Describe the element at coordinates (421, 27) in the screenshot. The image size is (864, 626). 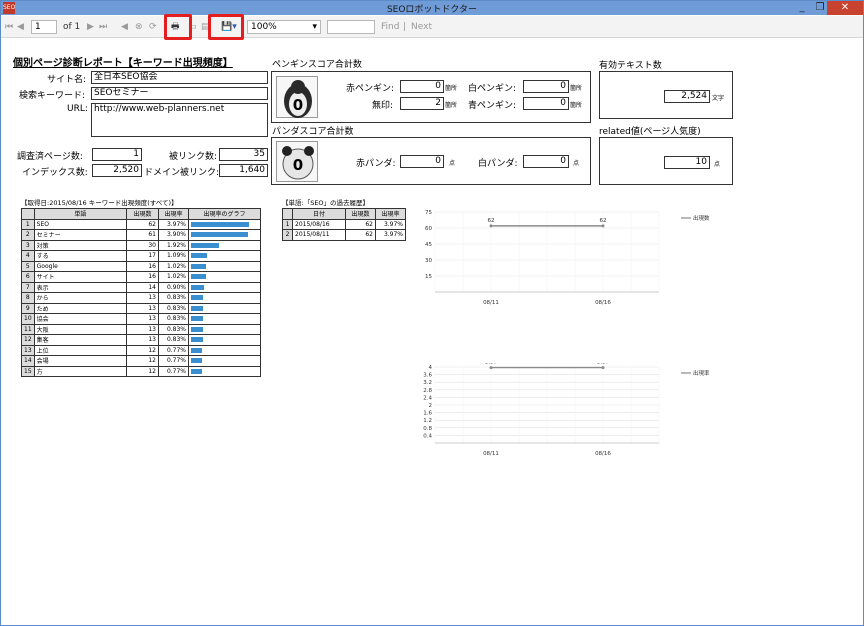
I see `next-link: Next` at that location.